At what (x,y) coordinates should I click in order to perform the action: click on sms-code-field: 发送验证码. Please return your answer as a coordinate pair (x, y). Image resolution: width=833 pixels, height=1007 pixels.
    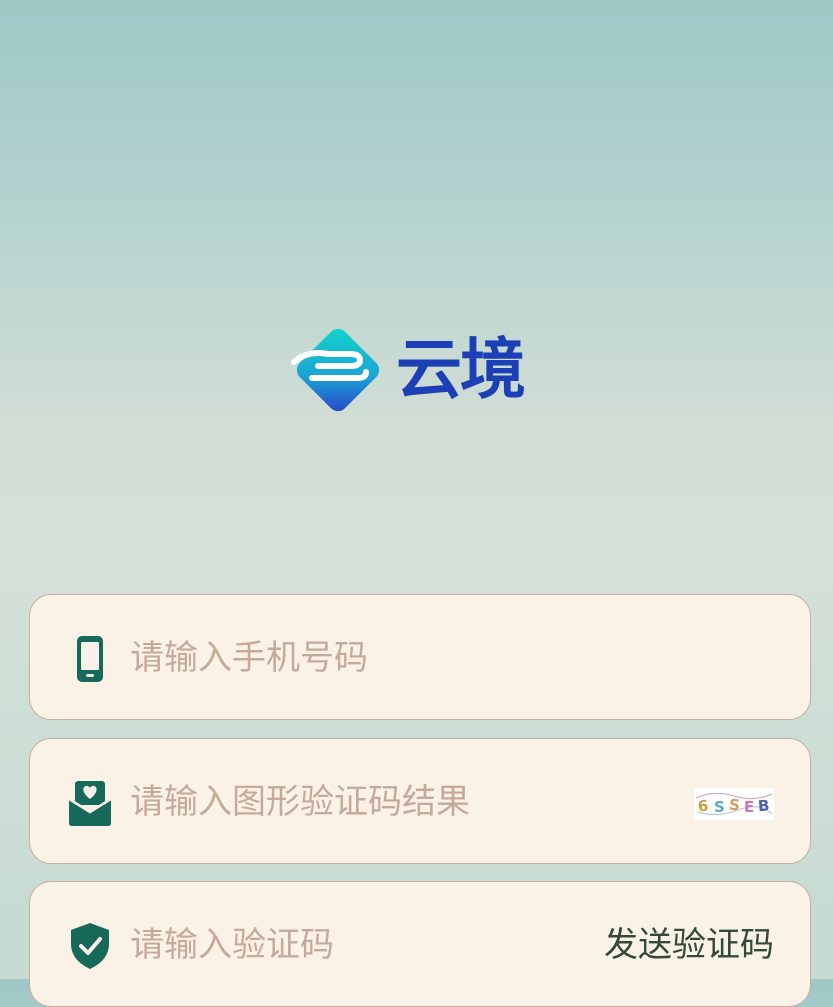
    Looking at the image, I should click on (420, 944).